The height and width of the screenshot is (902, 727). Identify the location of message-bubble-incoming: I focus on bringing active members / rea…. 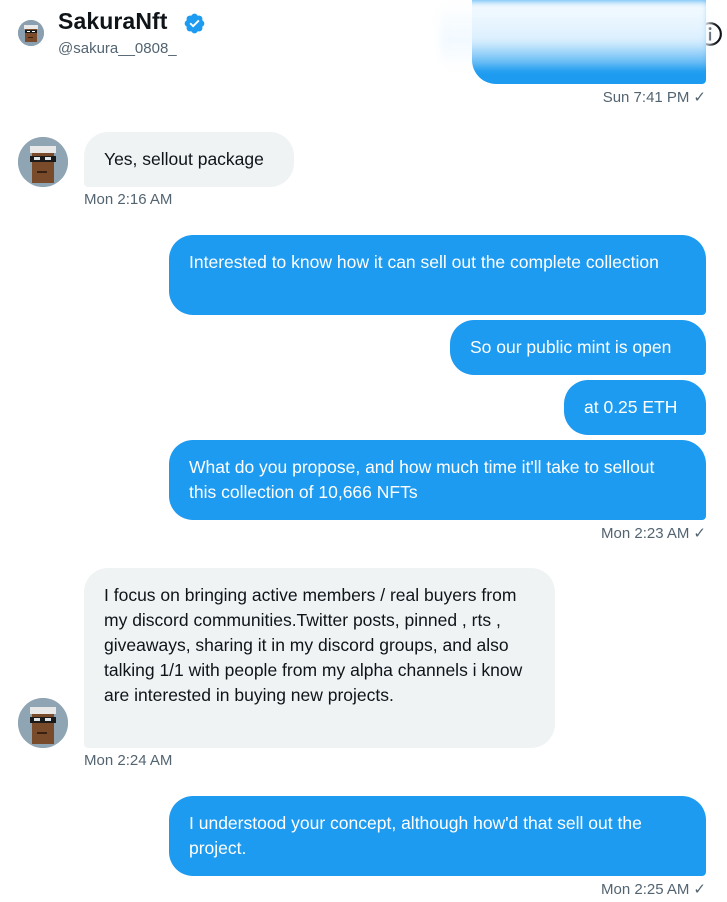
(319, 658).